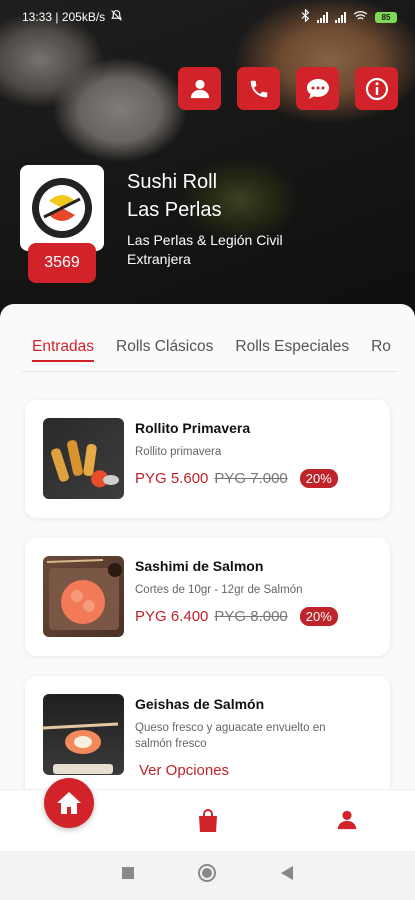 This screenshot has width=415, height=900. I want to click on chat-button, so click(317, 88).